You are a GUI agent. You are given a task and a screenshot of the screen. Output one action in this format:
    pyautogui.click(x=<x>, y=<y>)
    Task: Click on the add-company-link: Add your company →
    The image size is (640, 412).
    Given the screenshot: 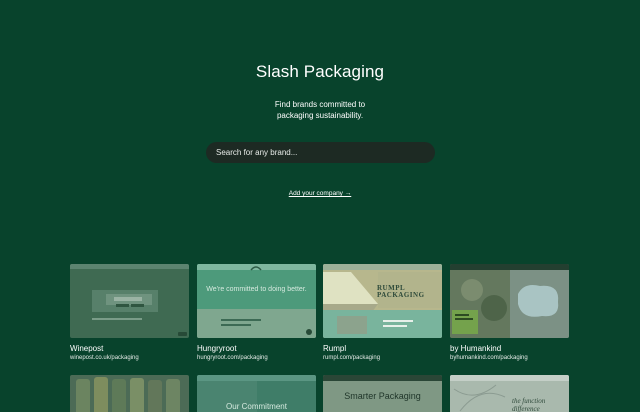 What is the action you would take?
    pyautogui.click(x=320, y=193)
    